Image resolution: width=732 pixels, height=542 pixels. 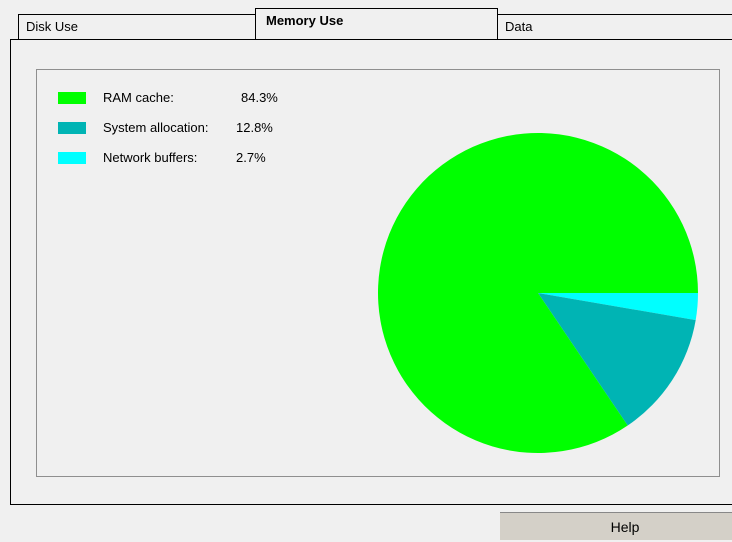 What do you see at coordinates (259, 97) in the screenshot?
I see `legend-value-ram-cache: 84.3%` at bounding box center [259, 97].